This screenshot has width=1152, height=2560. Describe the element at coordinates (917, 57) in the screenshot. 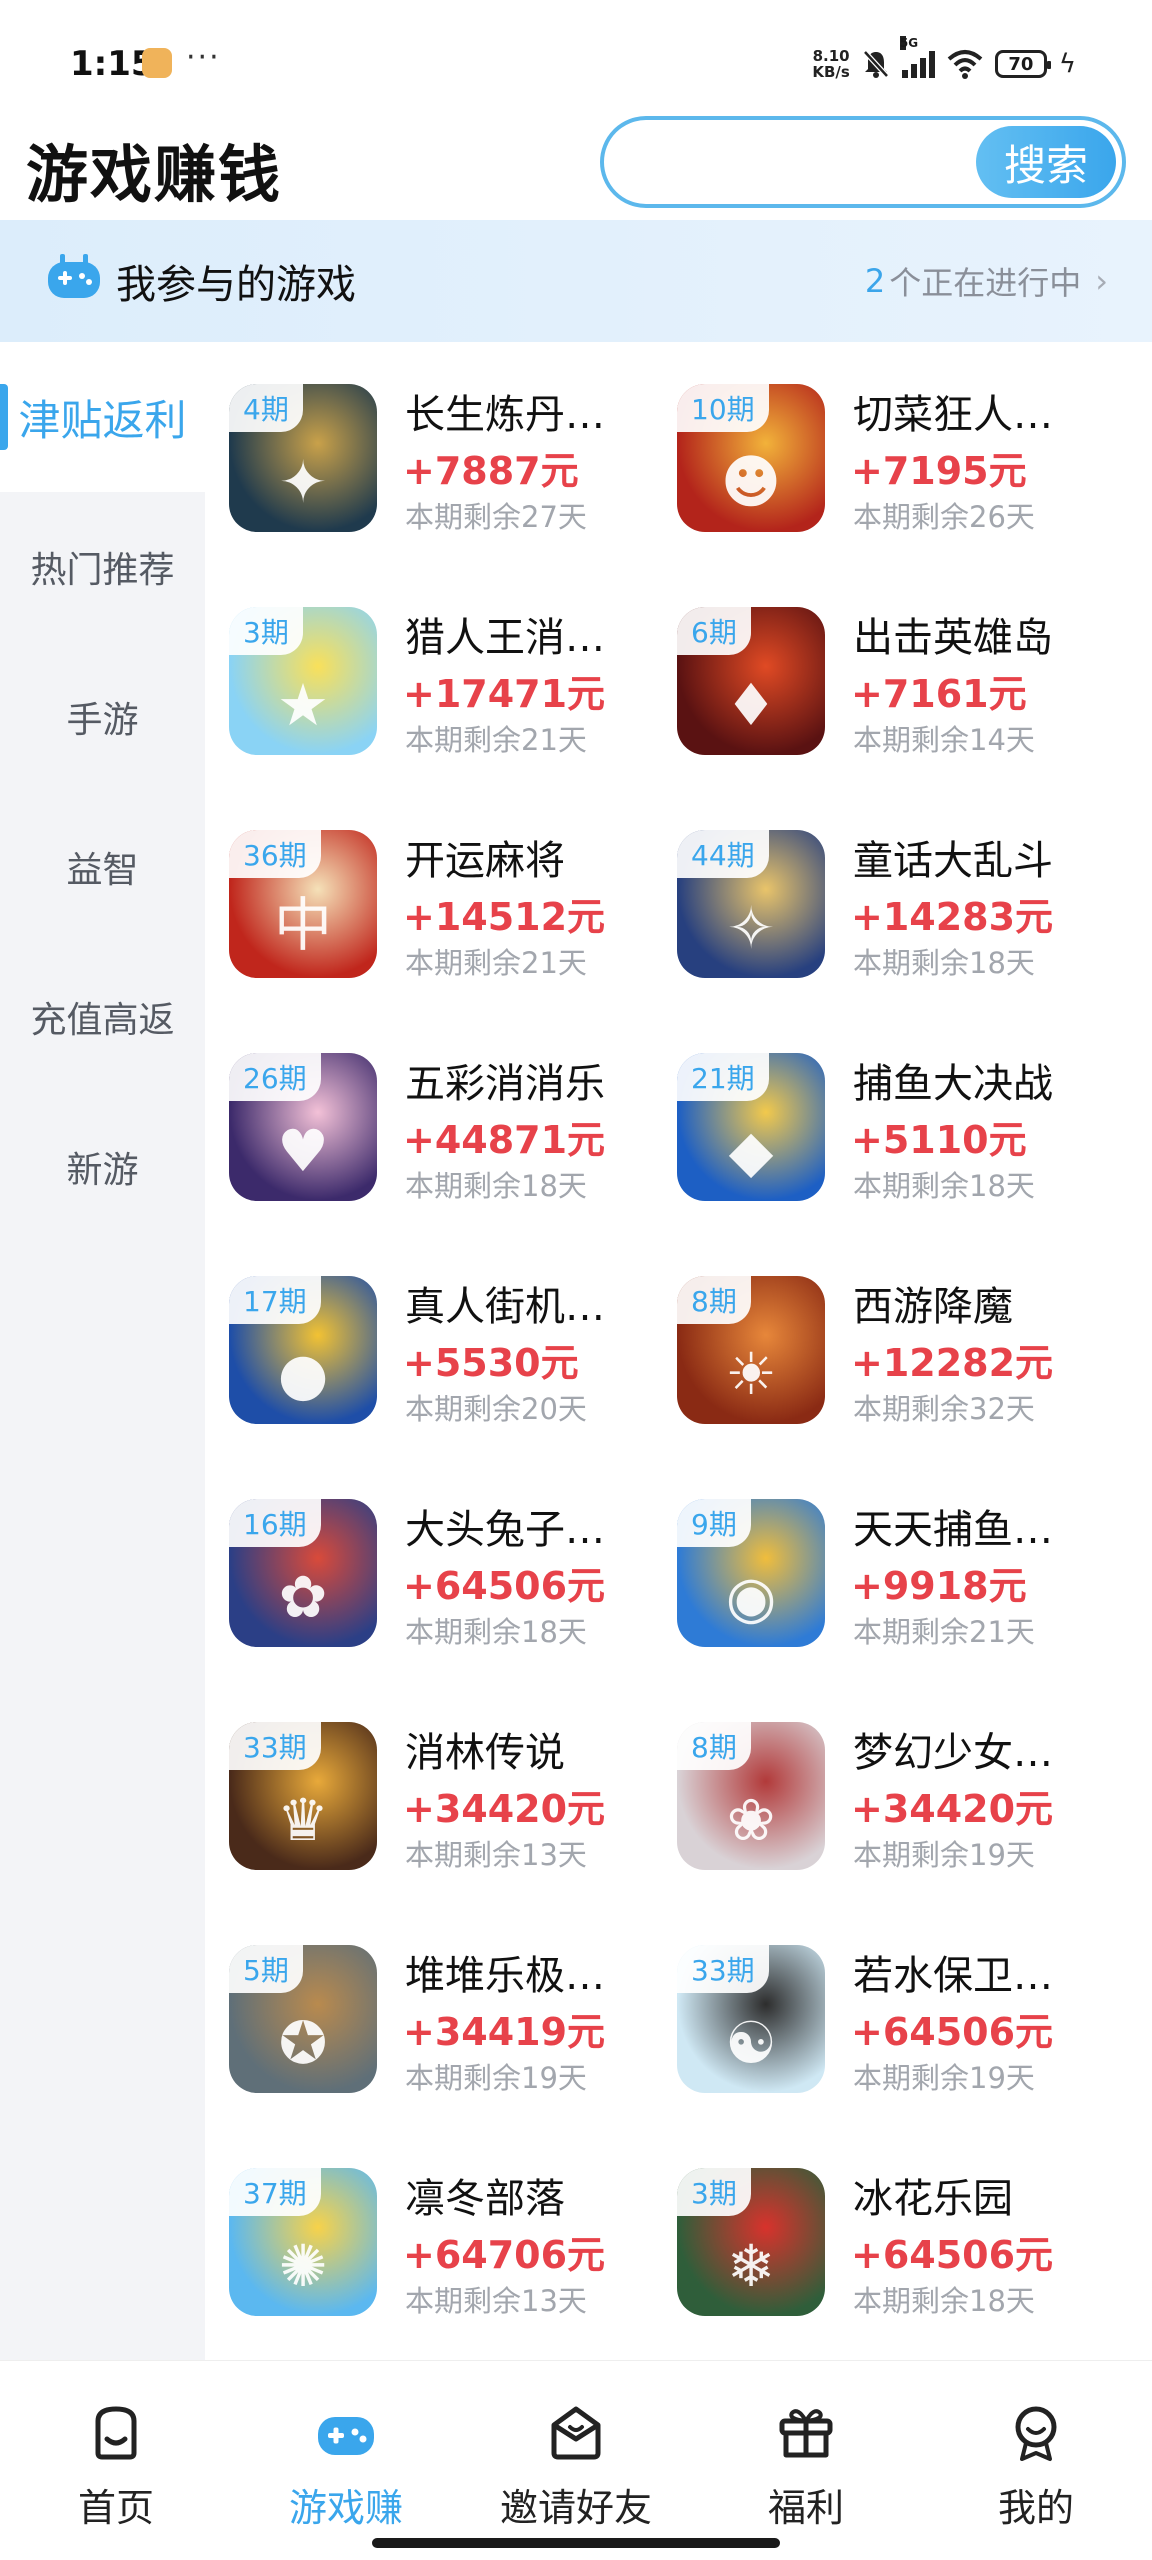

I see `cellular-signal-icon: 5G` at that location.